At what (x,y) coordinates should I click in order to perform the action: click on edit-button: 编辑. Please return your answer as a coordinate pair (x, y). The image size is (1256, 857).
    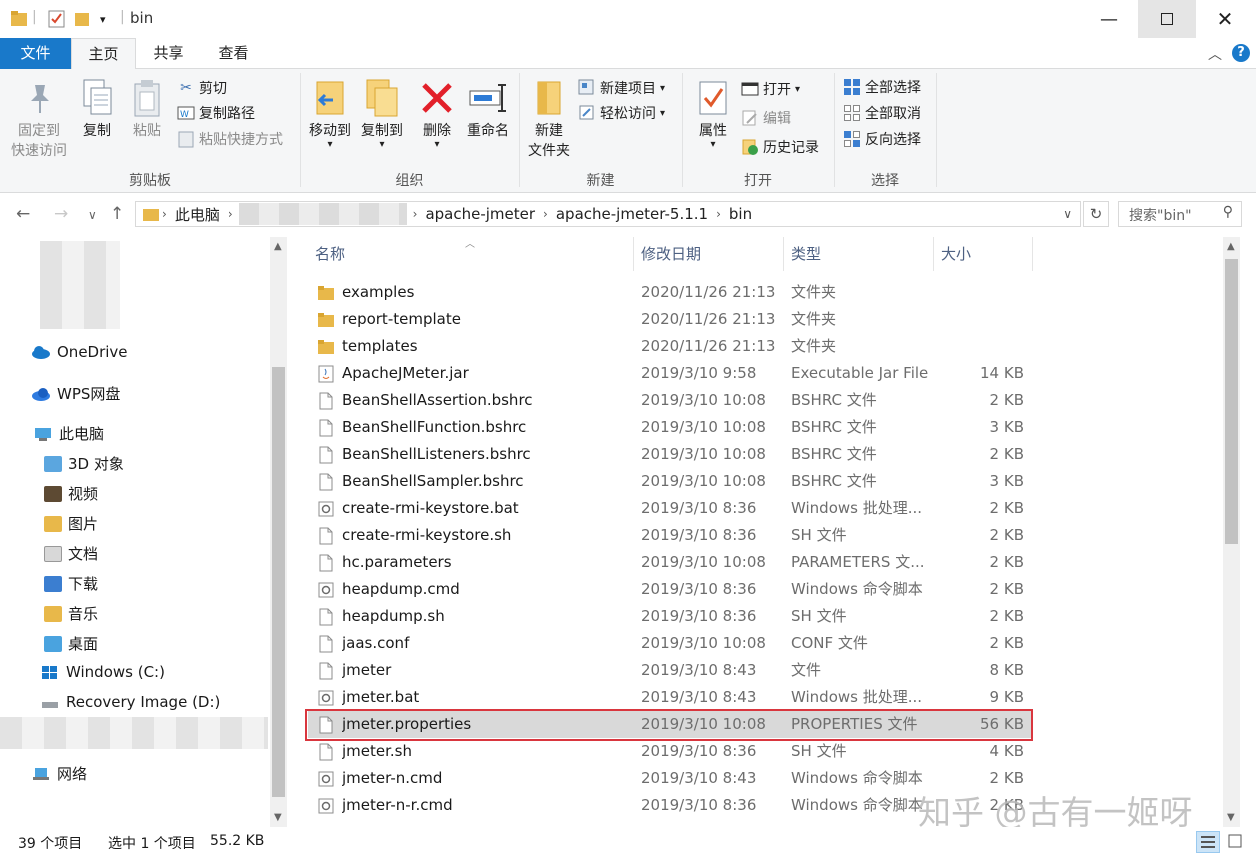
    Looking at the image, I should click on (766, 118).